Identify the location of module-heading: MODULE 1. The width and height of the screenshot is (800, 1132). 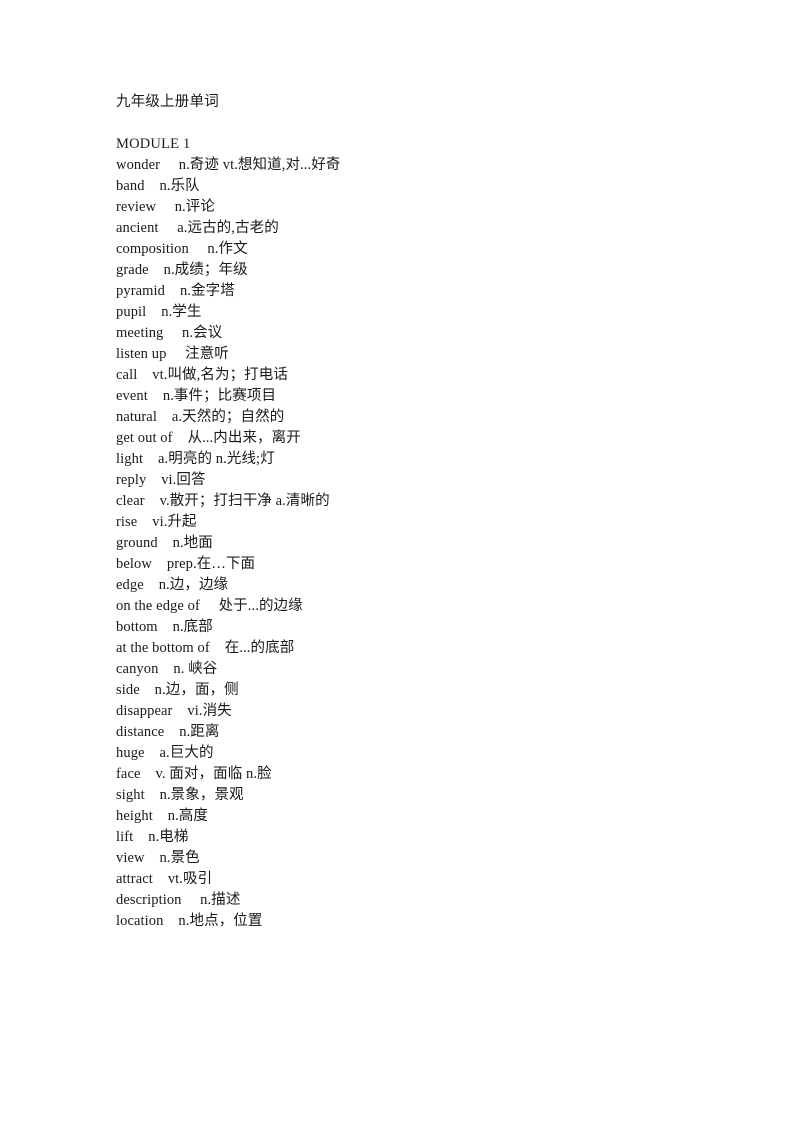
(153, 144).